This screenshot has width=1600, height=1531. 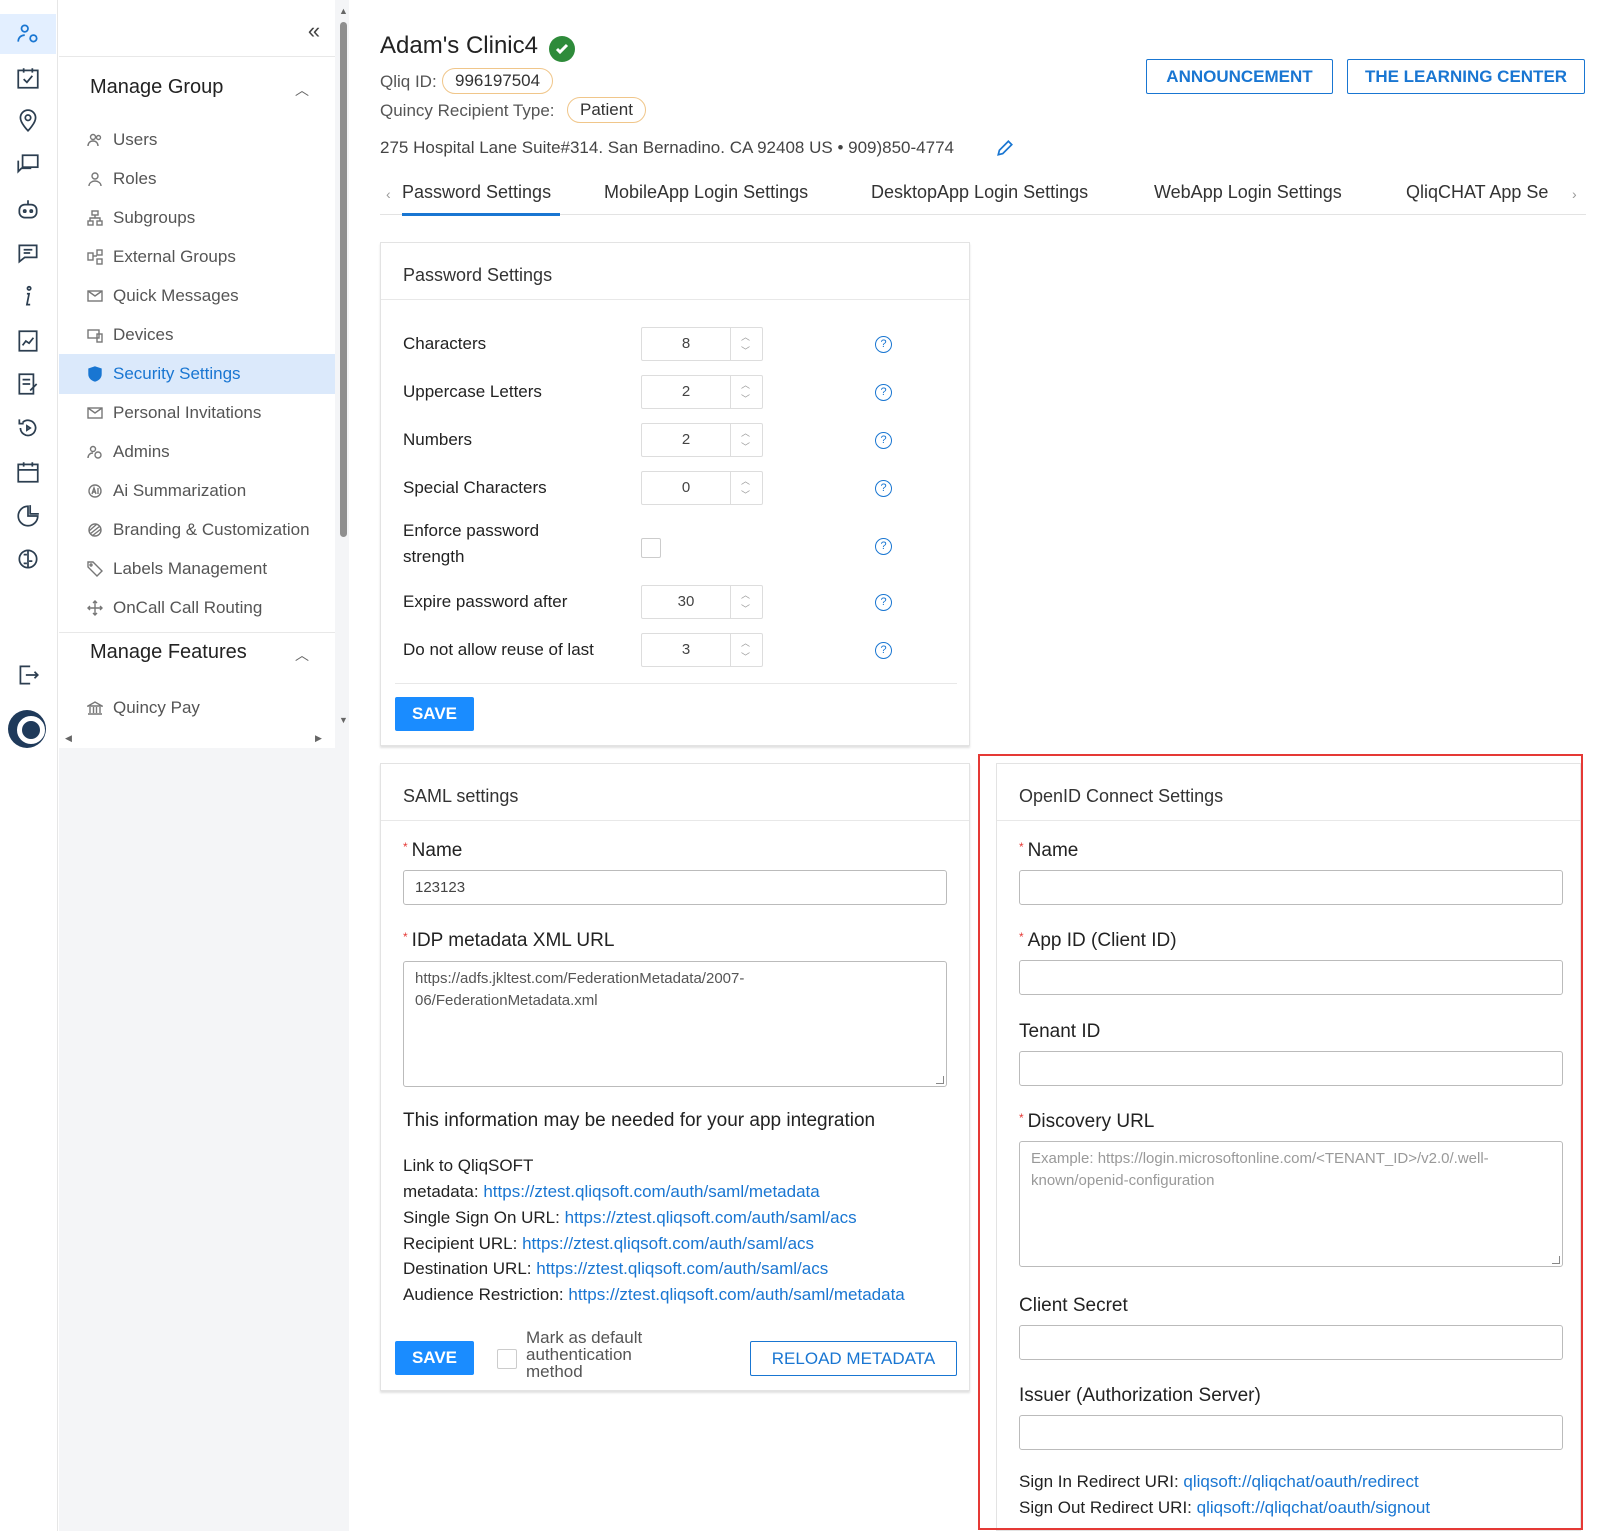 What do you see at coordinates (28, 559) in the screenshot?
I see `brain-icon` at bounding box center [28, 559].